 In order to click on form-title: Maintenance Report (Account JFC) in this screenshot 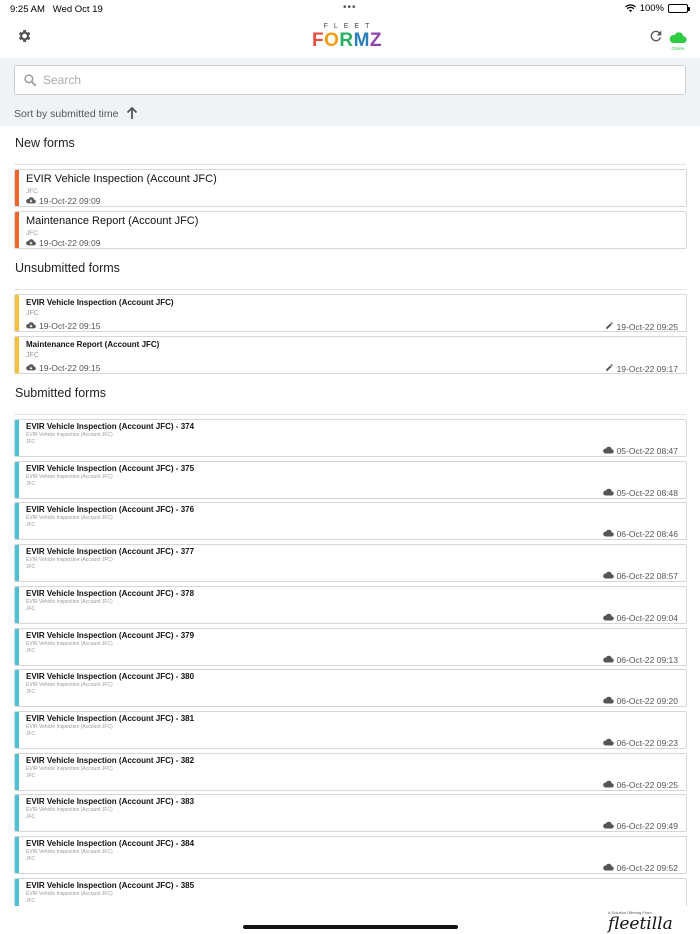, I will do `click(112, 221)`.